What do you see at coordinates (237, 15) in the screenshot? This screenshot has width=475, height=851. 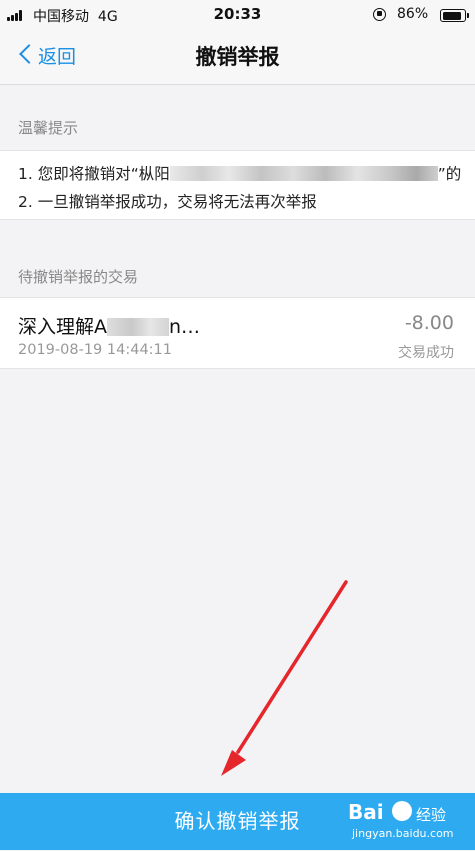 I see `status-bar: 中国移动 4G 20:33 86%` at bounding box center [237, 15].